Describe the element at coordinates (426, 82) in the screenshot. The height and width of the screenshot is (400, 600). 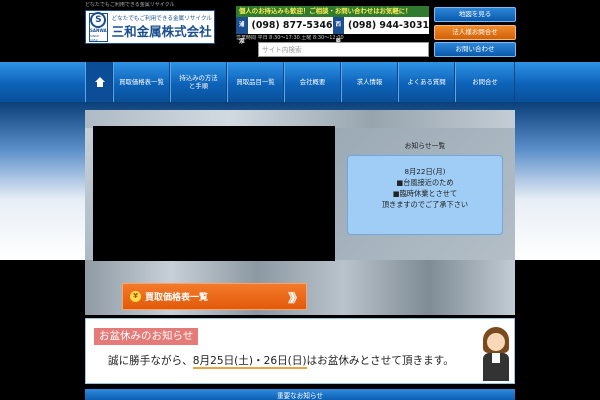
I see `nav-item-faq: よくある質問` at that location.